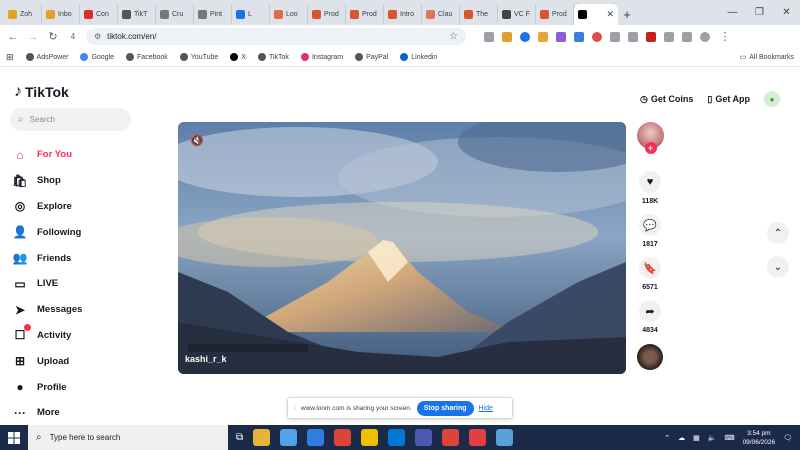  Describe the element at coordinates (772, 99) in the screenshot. I see `user-avatar: ●` at that location.